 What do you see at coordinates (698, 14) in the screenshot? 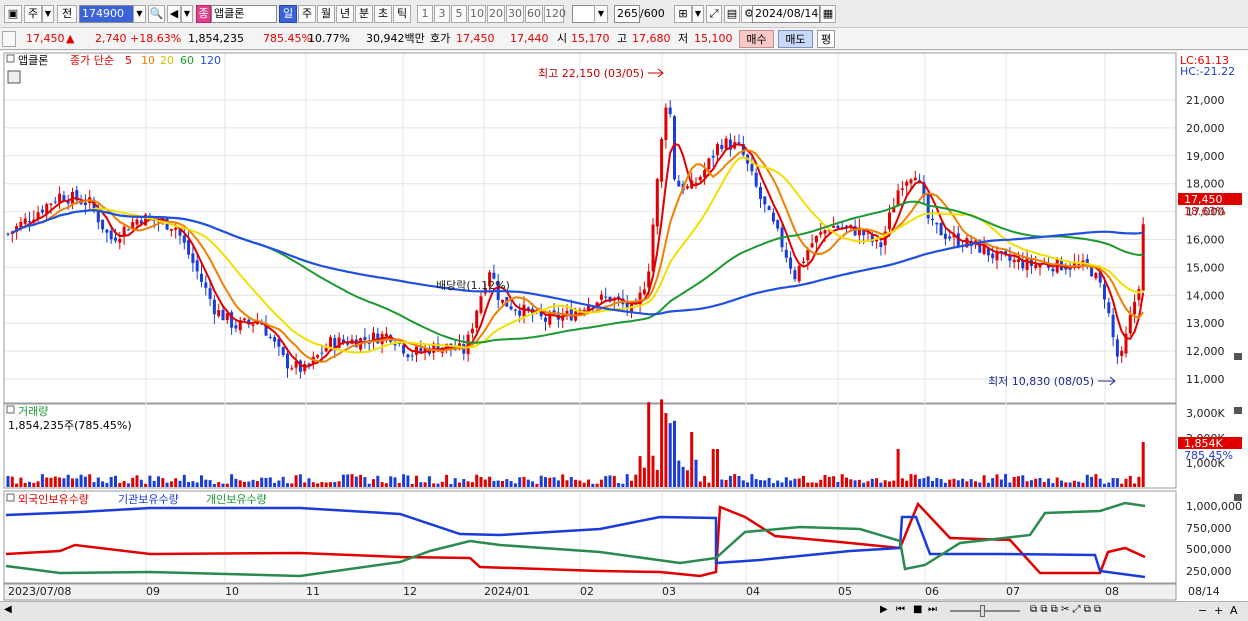
I see `chart-tool-dropdown-icon: ▼` at bounding box center [698, 14].